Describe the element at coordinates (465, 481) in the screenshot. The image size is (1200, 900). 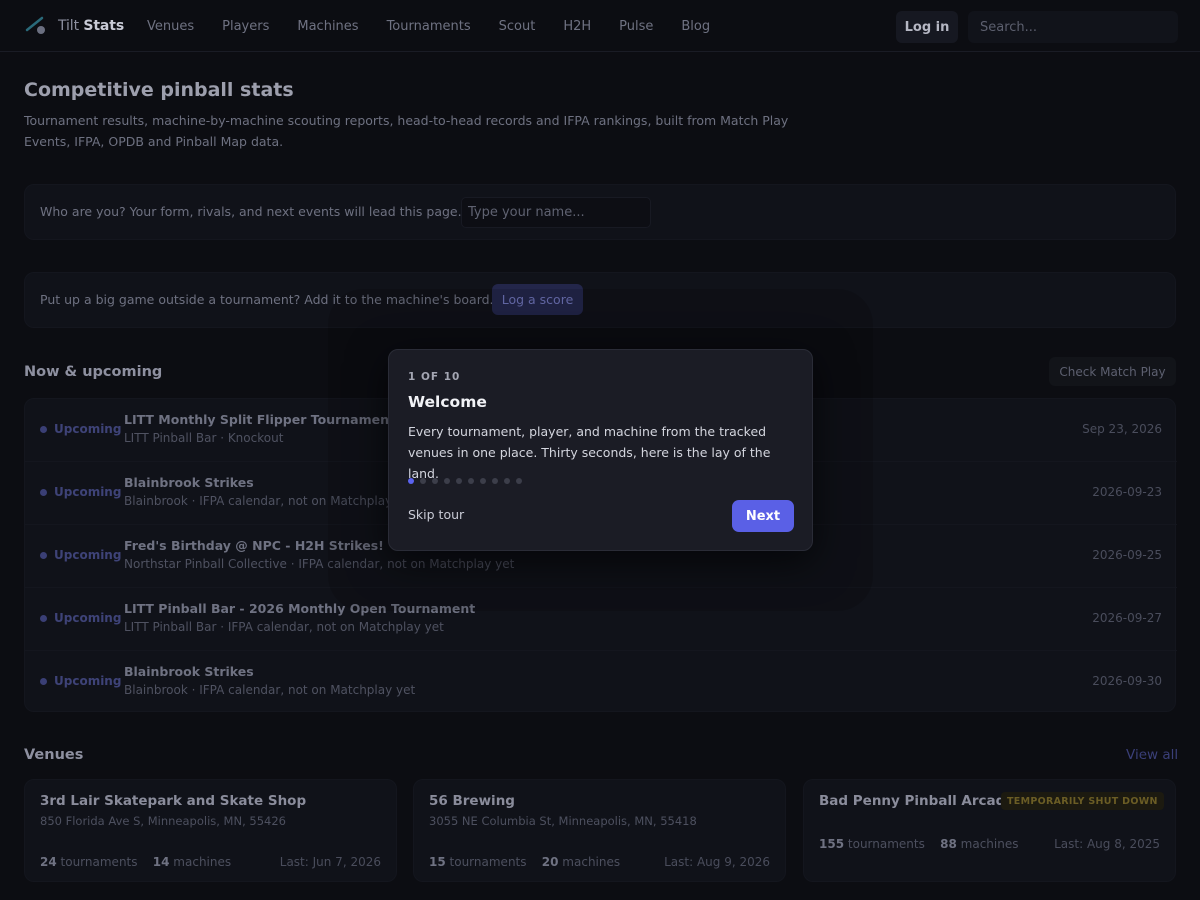
I see `tour-progress-dots` at that location.